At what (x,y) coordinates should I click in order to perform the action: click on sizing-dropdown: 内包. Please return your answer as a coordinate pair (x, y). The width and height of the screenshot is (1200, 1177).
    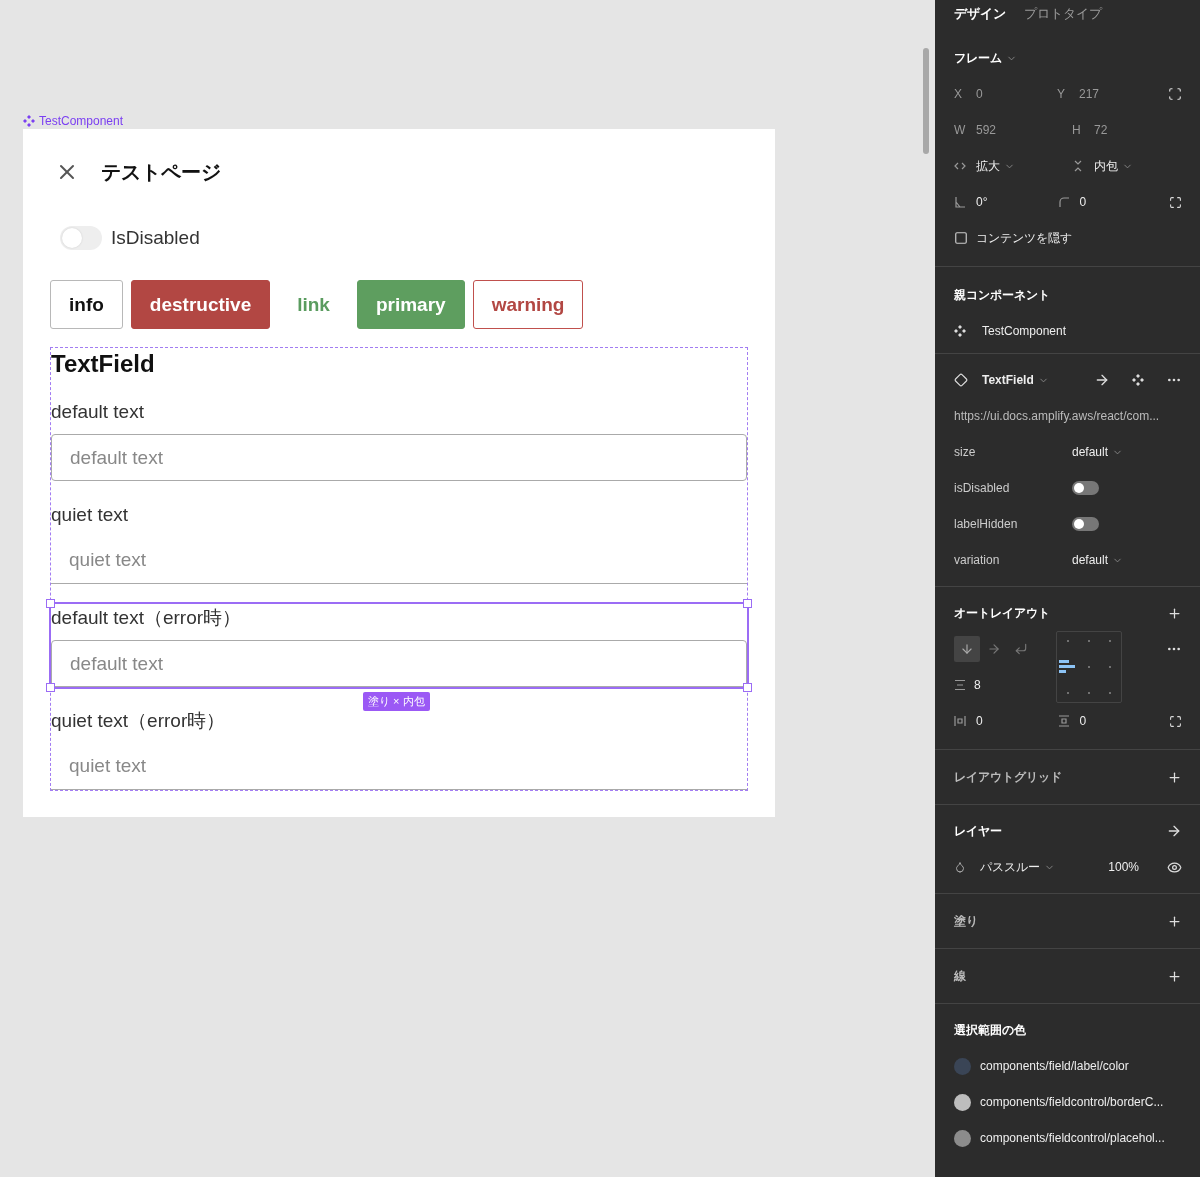
    Looking at the image, I should click on (1113, 166).